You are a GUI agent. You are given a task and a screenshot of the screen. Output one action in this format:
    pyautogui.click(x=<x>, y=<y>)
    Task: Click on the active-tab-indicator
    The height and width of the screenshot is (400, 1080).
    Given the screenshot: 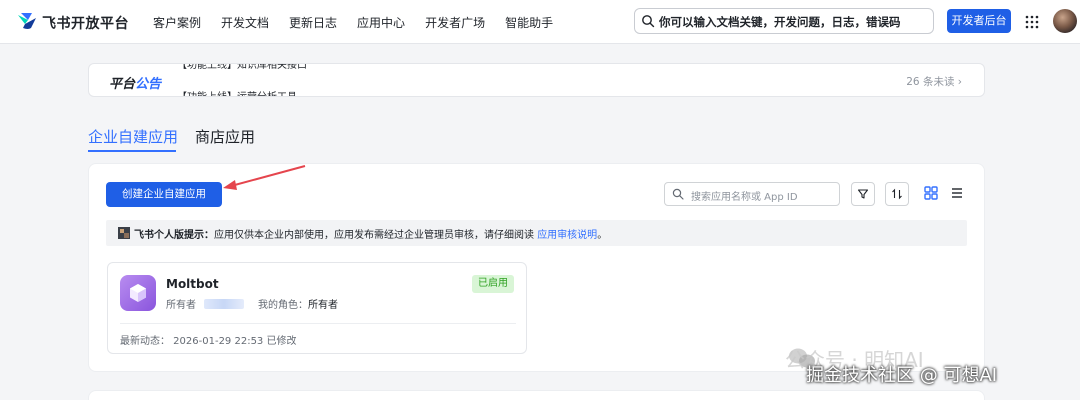 What is the action you would take?
    pyautogui.click(x=132, y=151)
    